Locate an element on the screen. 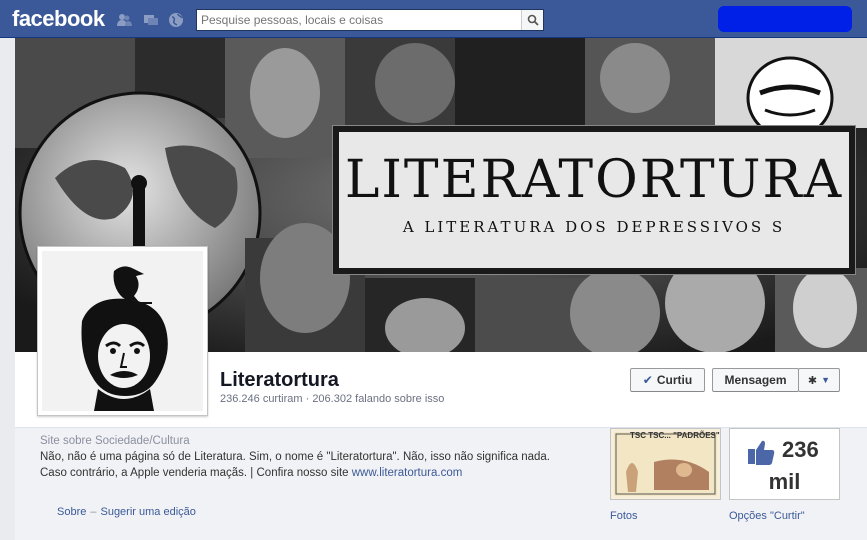 The height and width of the screenshot is (540, 867). checkmark-icon: ✔ is located at coordinates (647, 380).